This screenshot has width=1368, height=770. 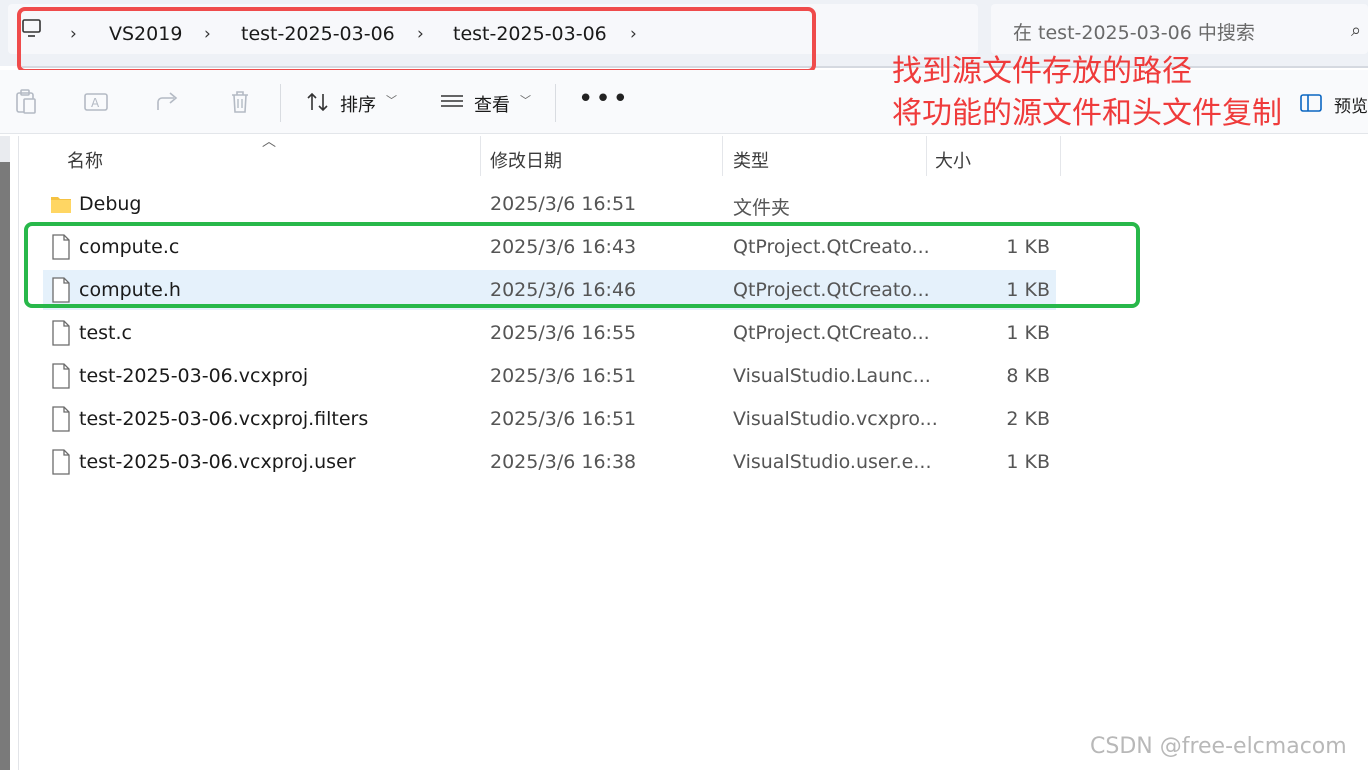 I want to click on file-row: Debug 2025/3/6 16:51 文件夹, so click(x=549, y=204).